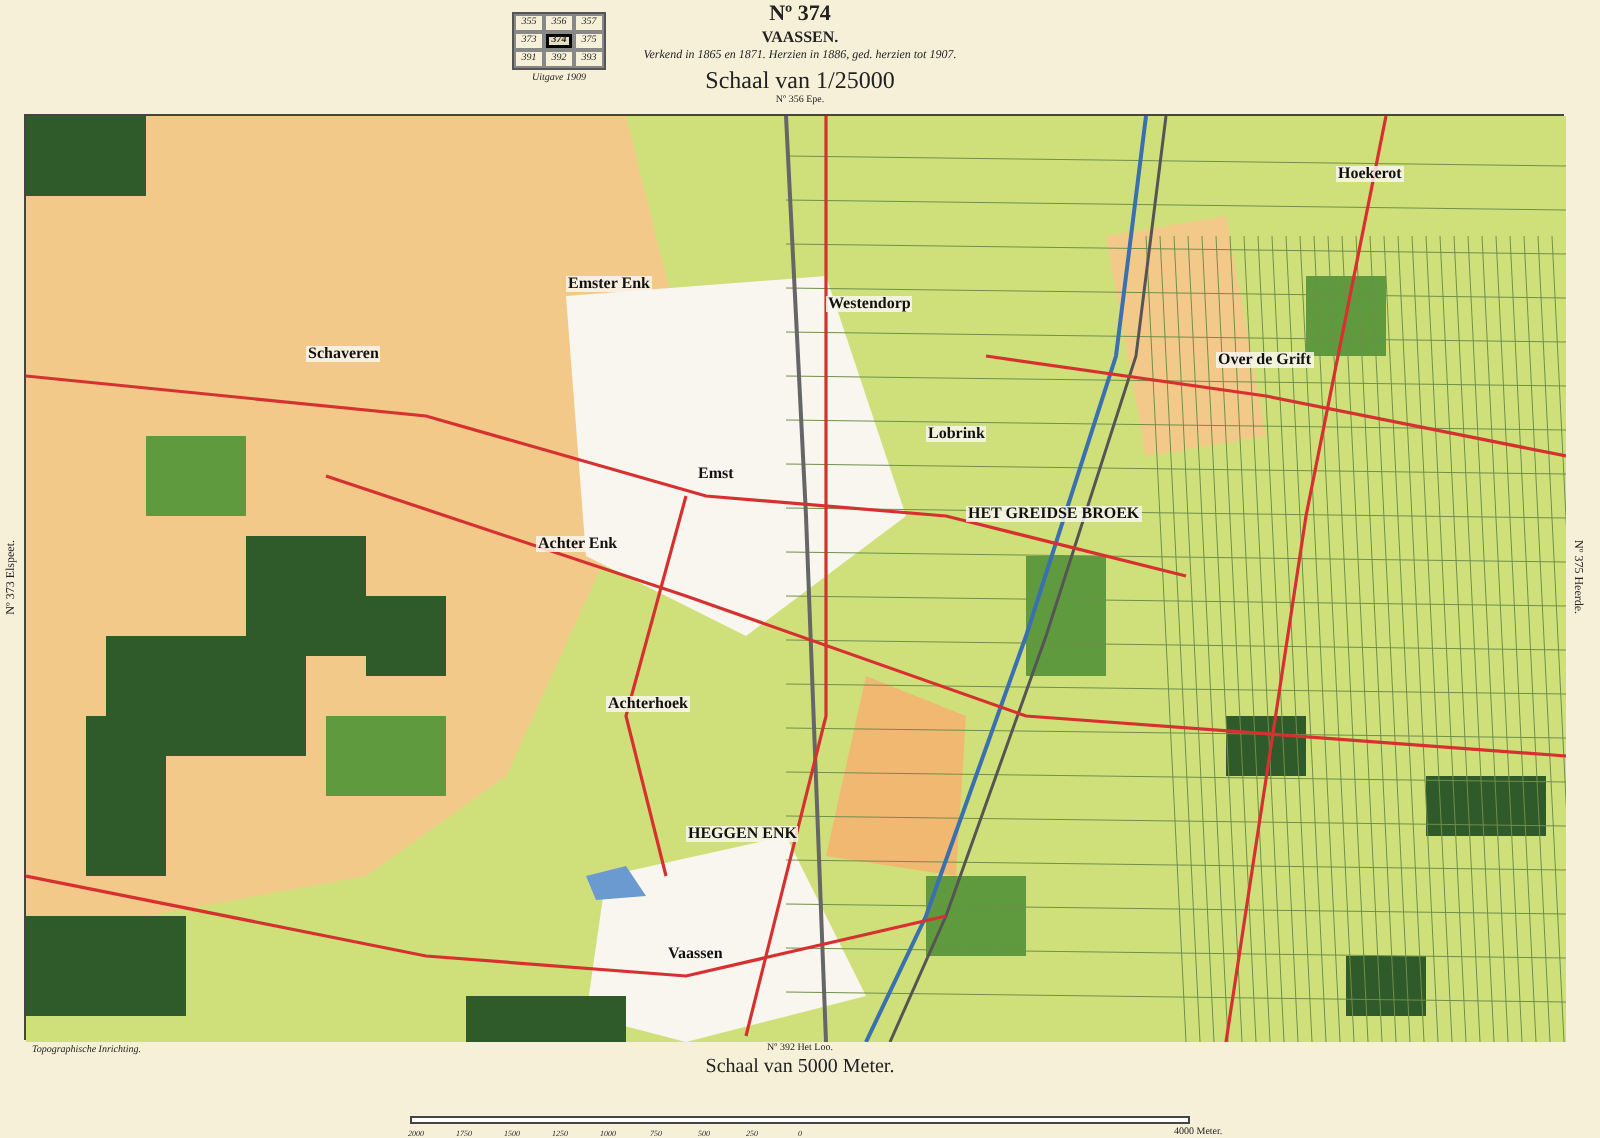 This screenshot has height=1138, width=1600. Describe the element at coordinates (695, 954) in the screenshot. I see `place-name: Vaassen` at that location.